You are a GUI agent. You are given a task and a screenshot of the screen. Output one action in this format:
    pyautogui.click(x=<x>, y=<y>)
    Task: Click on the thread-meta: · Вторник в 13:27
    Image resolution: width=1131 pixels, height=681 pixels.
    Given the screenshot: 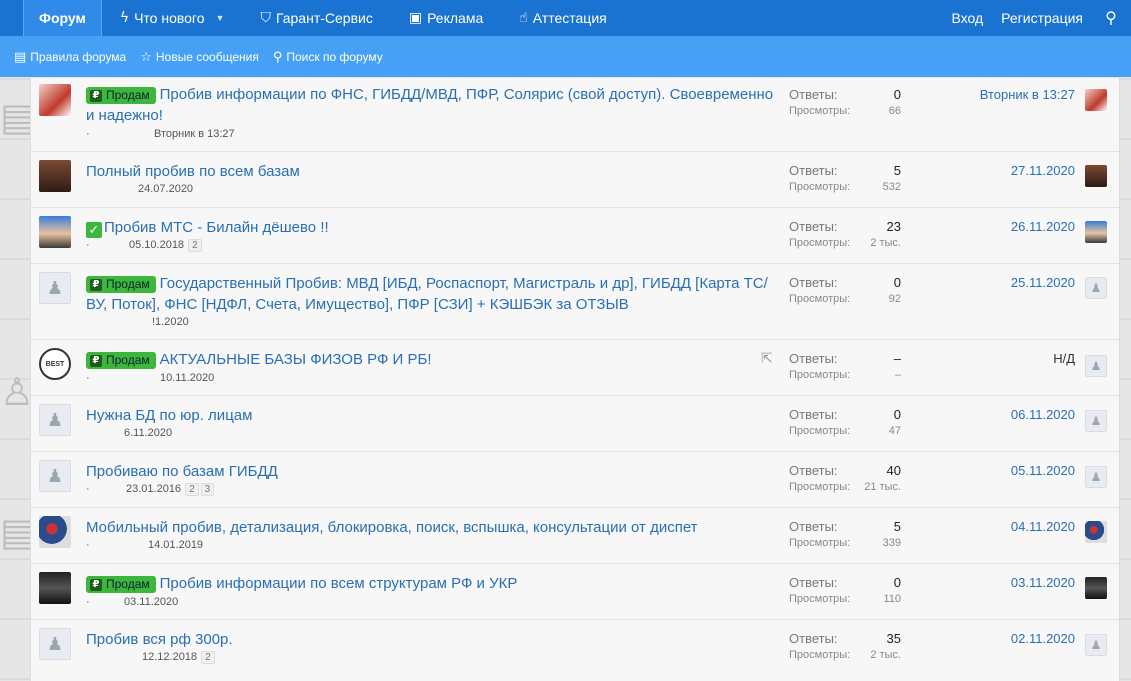 What is the action you would take?
    pyautogui.click(x=160, y=134)
    